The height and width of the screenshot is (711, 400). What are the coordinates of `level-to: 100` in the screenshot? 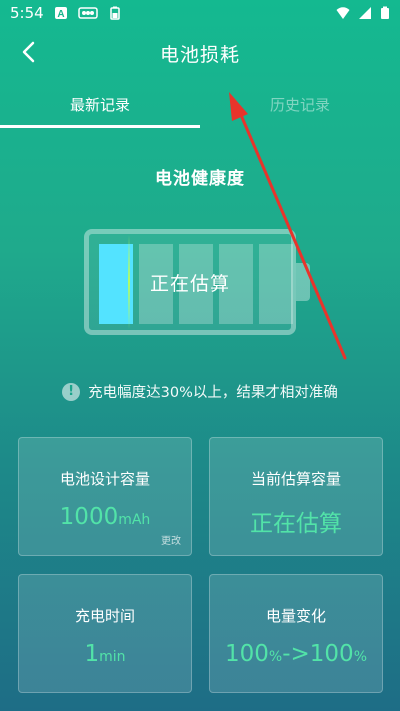 It's located at (331, 654).